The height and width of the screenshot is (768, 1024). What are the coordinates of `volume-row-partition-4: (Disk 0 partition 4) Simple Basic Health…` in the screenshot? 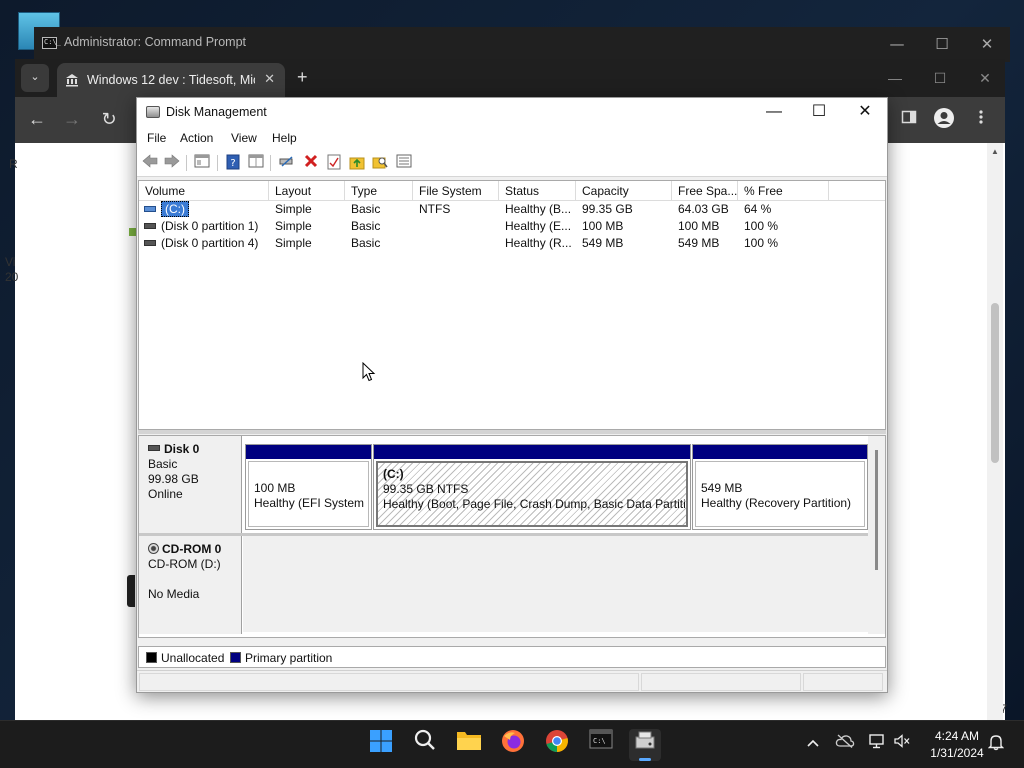 It's located at (512, 243).